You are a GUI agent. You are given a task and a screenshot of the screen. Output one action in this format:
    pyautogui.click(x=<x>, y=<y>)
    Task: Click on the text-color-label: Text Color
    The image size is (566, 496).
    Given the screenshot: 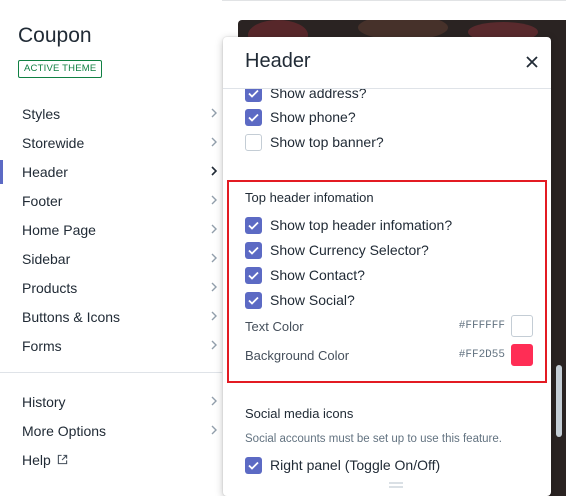 What is the action you would take?
    pyautogui.click(x=274, y=326)
    